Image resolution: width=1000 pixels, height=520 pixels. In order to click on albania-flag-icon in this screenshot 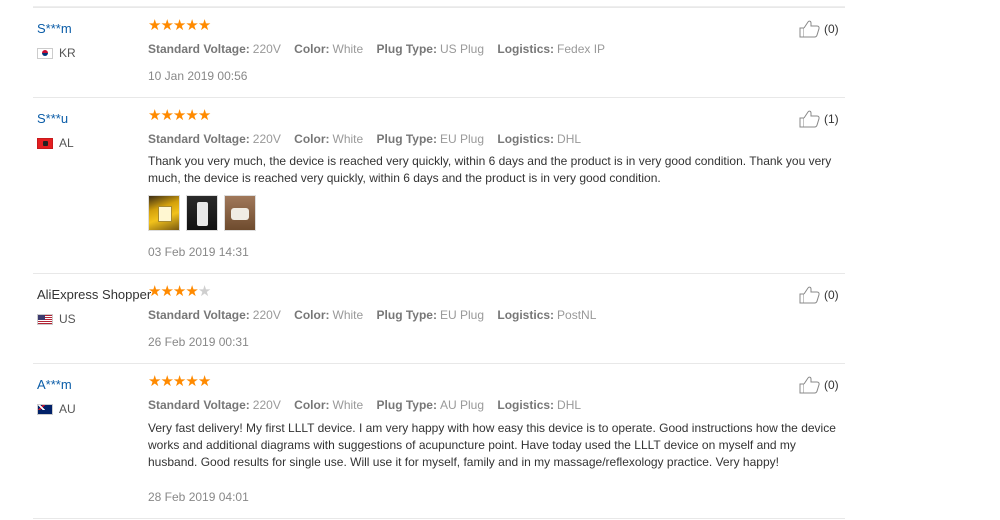, I will do `click(45, 143)`.